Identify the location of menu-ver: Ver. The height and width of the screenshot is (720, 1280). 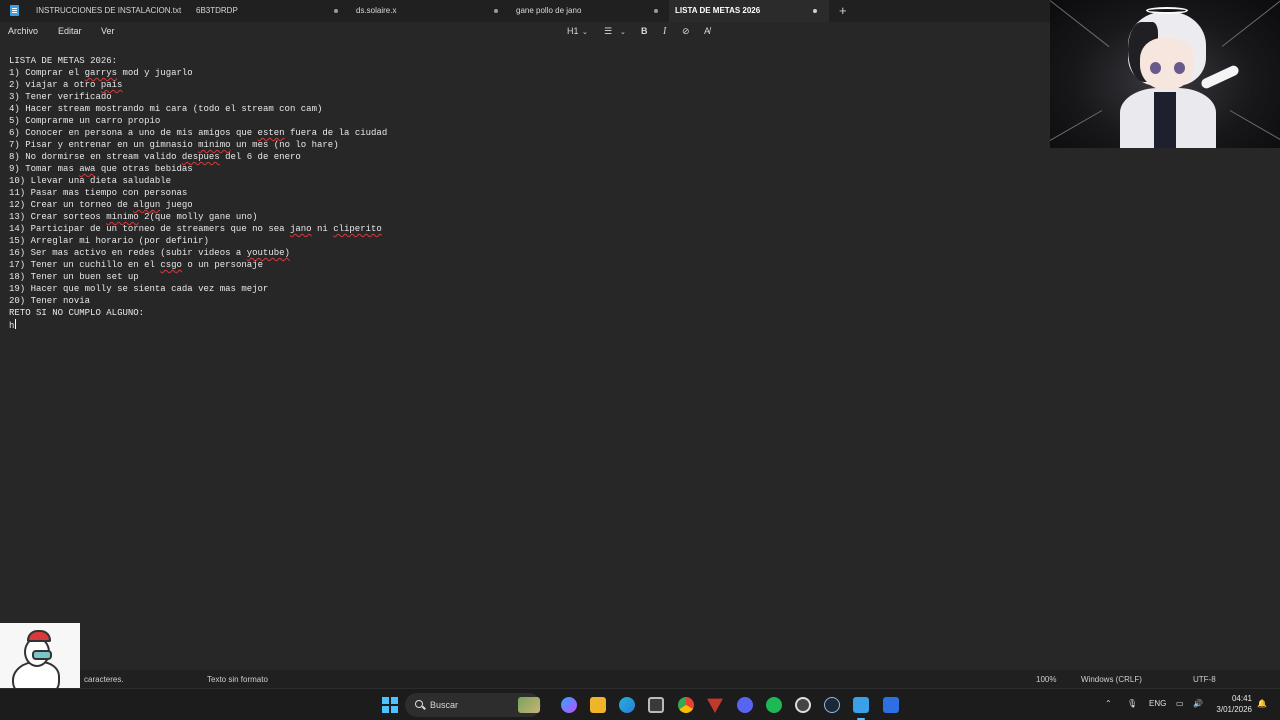
(108, 31).